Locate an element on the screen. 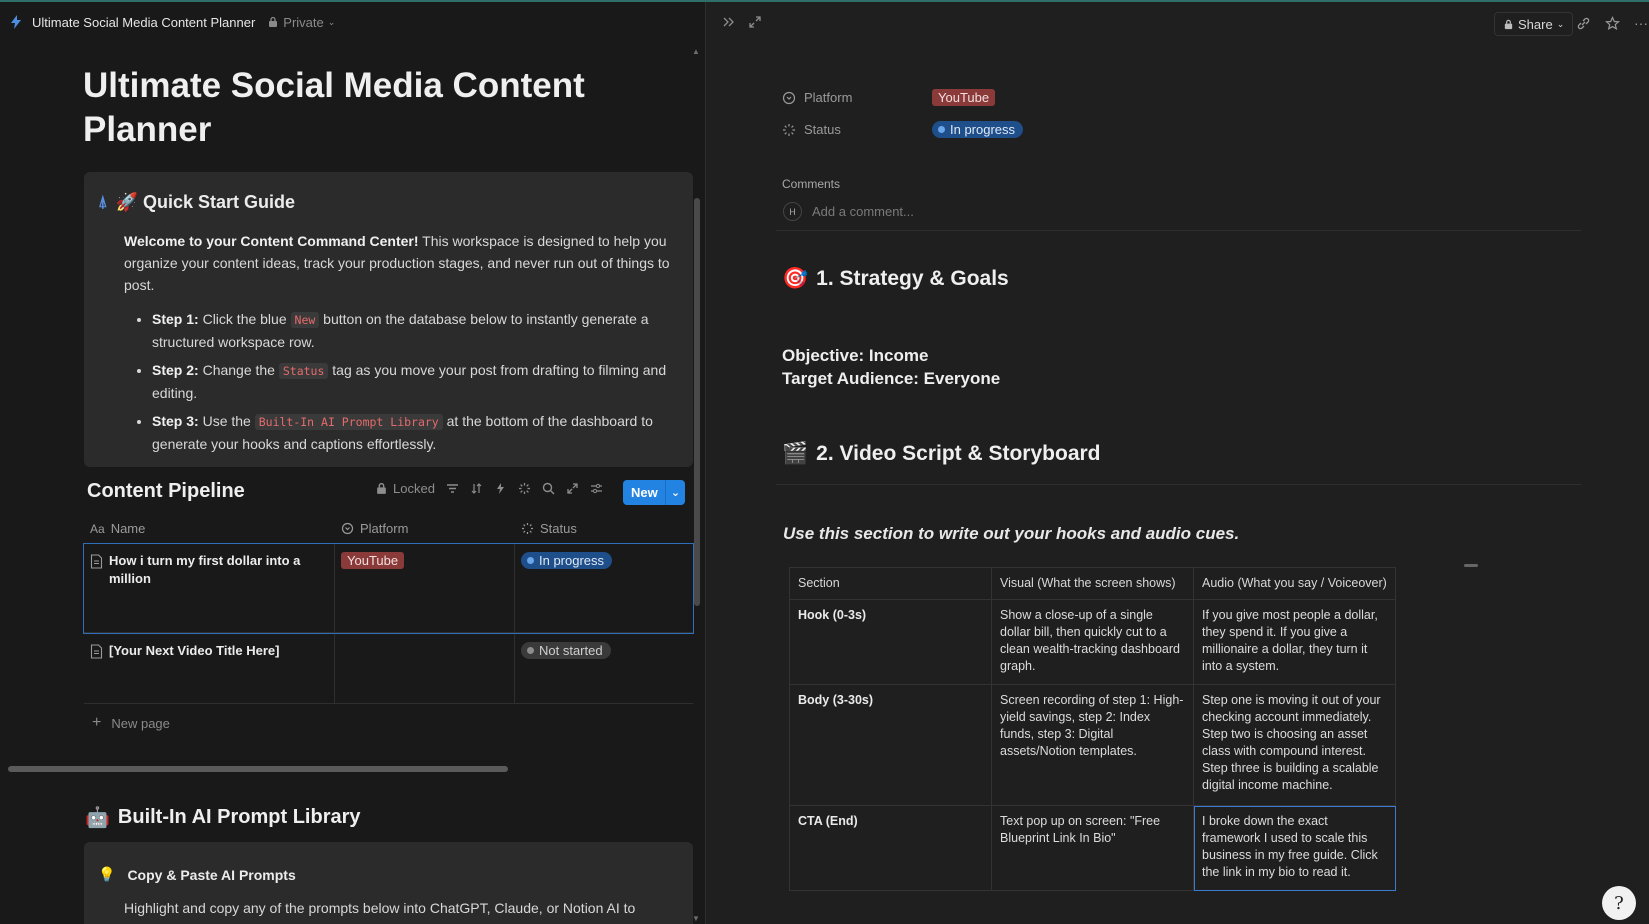  column-header-name: Aa Name is located at coordinates (209, 528).